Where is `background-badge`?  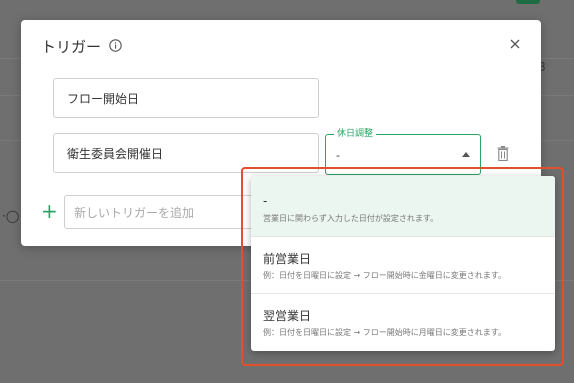
background-badge is located at coordinates (528, 2).